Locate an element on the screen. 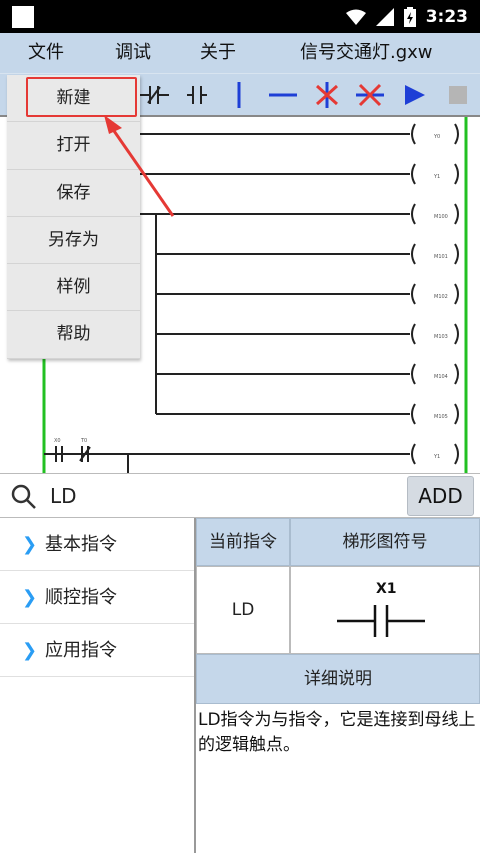 This screenshot has width=480, height=853. search-input is located at coordinates (220, 496).